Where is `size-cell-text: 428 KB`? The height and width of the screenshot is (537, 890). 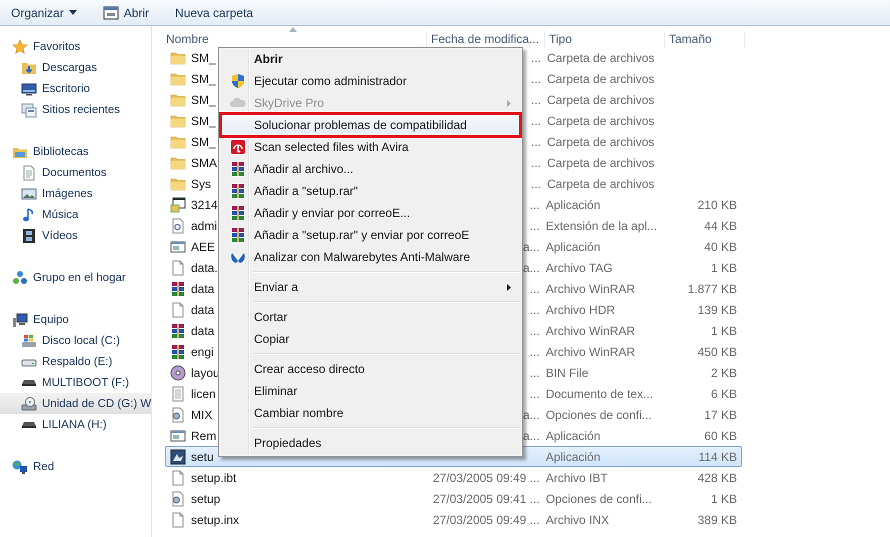
size-cell-text: 428 KB is located at coordinates (717, 477).